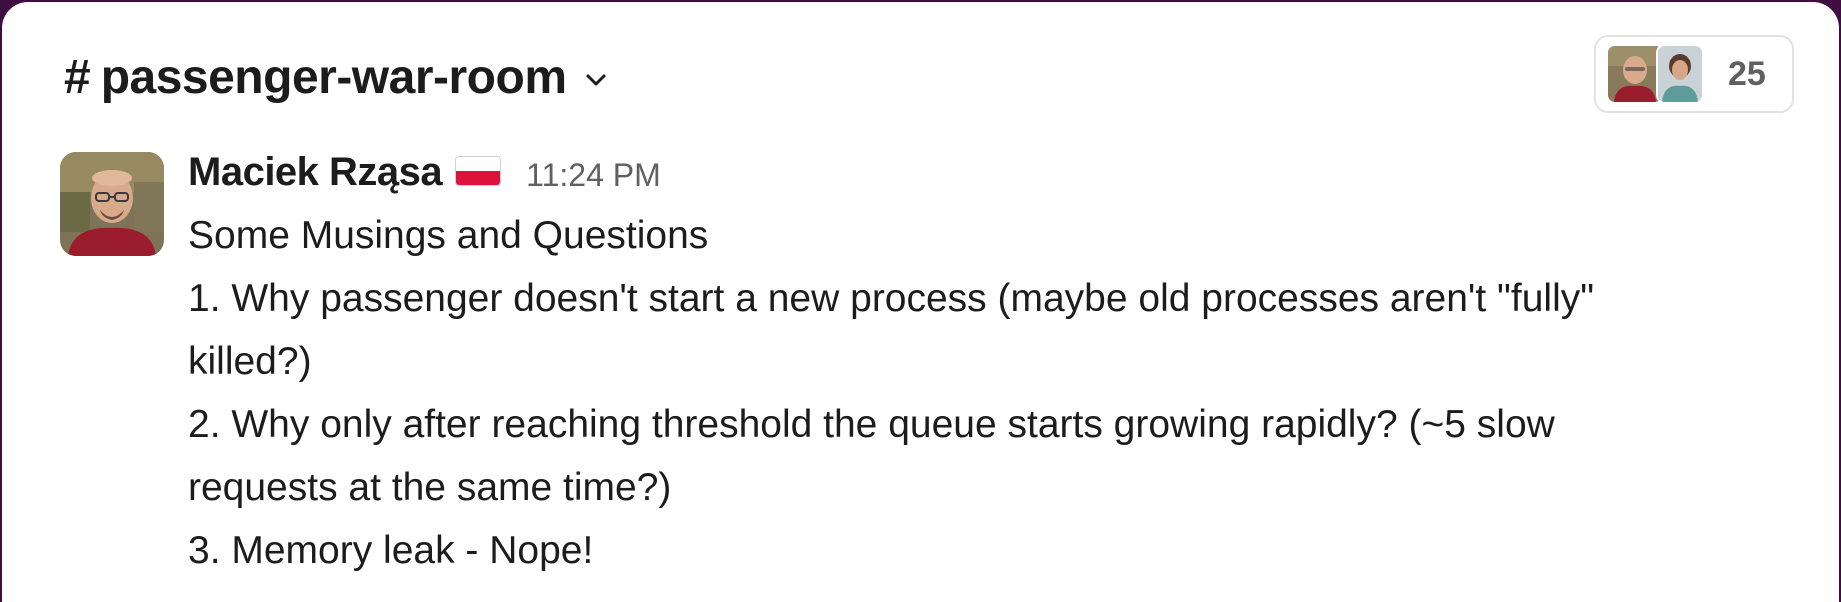 The width and height of the screenshot is (1841, 602). I want to click on author-name: Maciek Rząsa, so click(315, 172).